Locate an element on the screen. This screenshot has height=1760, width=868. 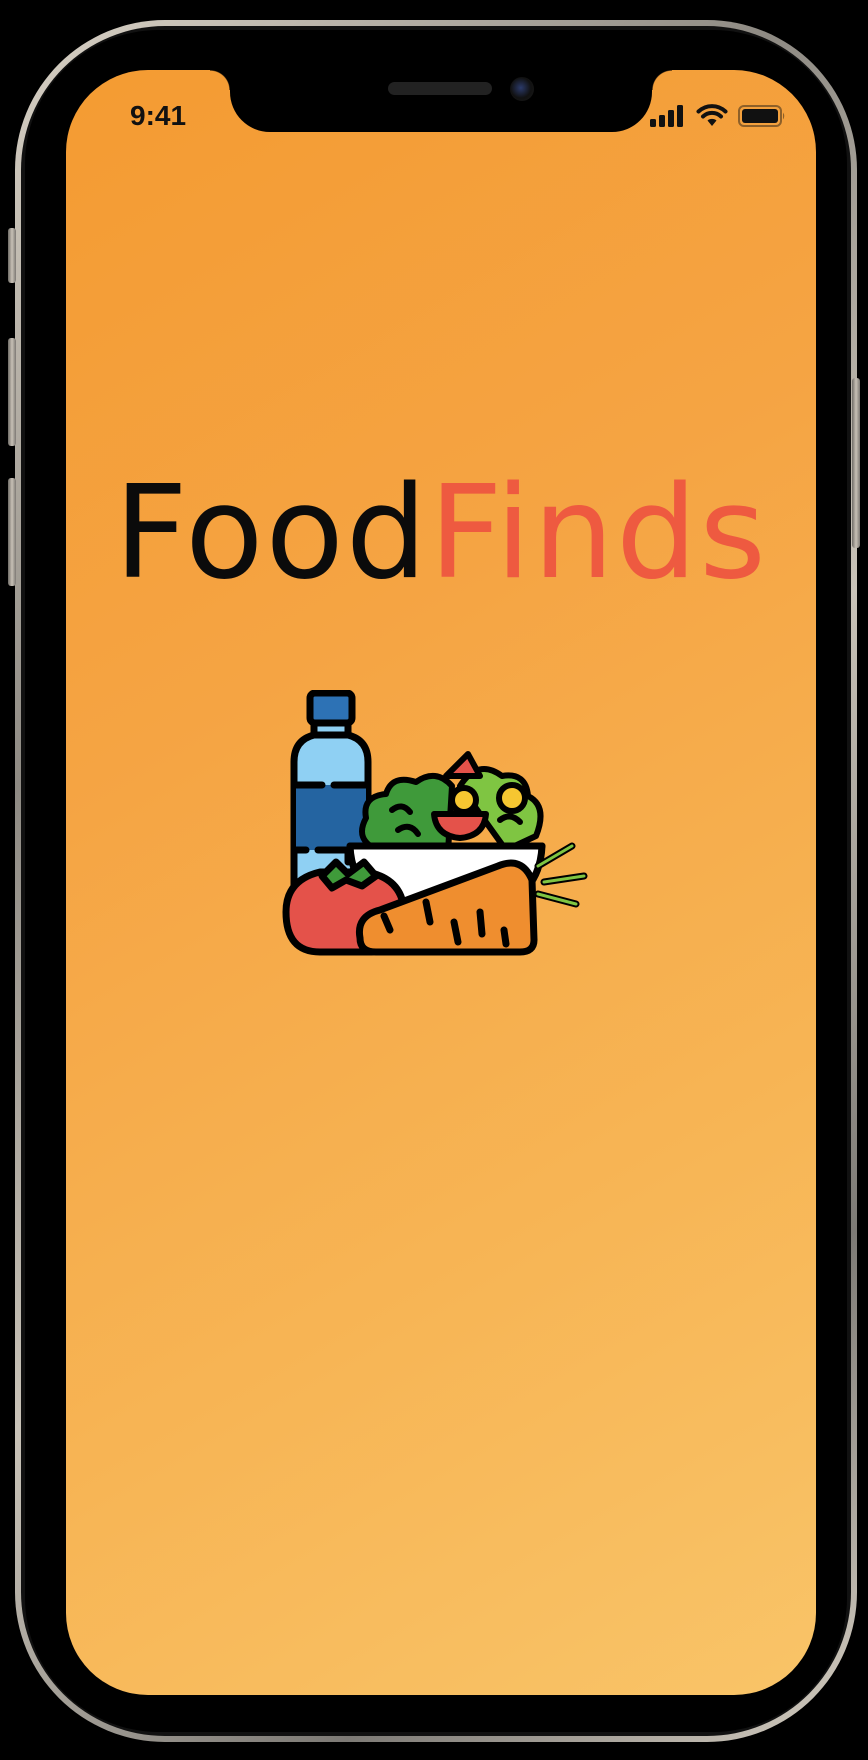
mute-switch is located at coordinates (12, 255).